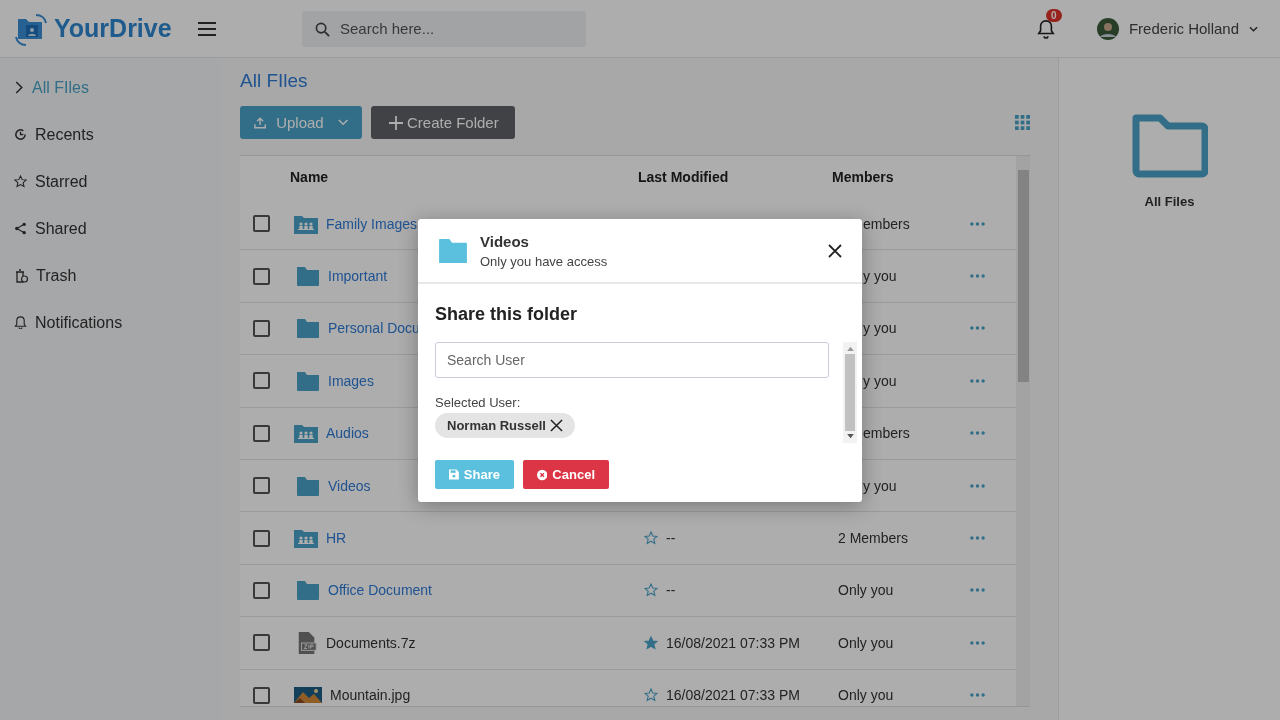 Image resolution: width=1280 pixels, height=720 pixels. I want to click on file-name: Office Document, so click(380, 590).